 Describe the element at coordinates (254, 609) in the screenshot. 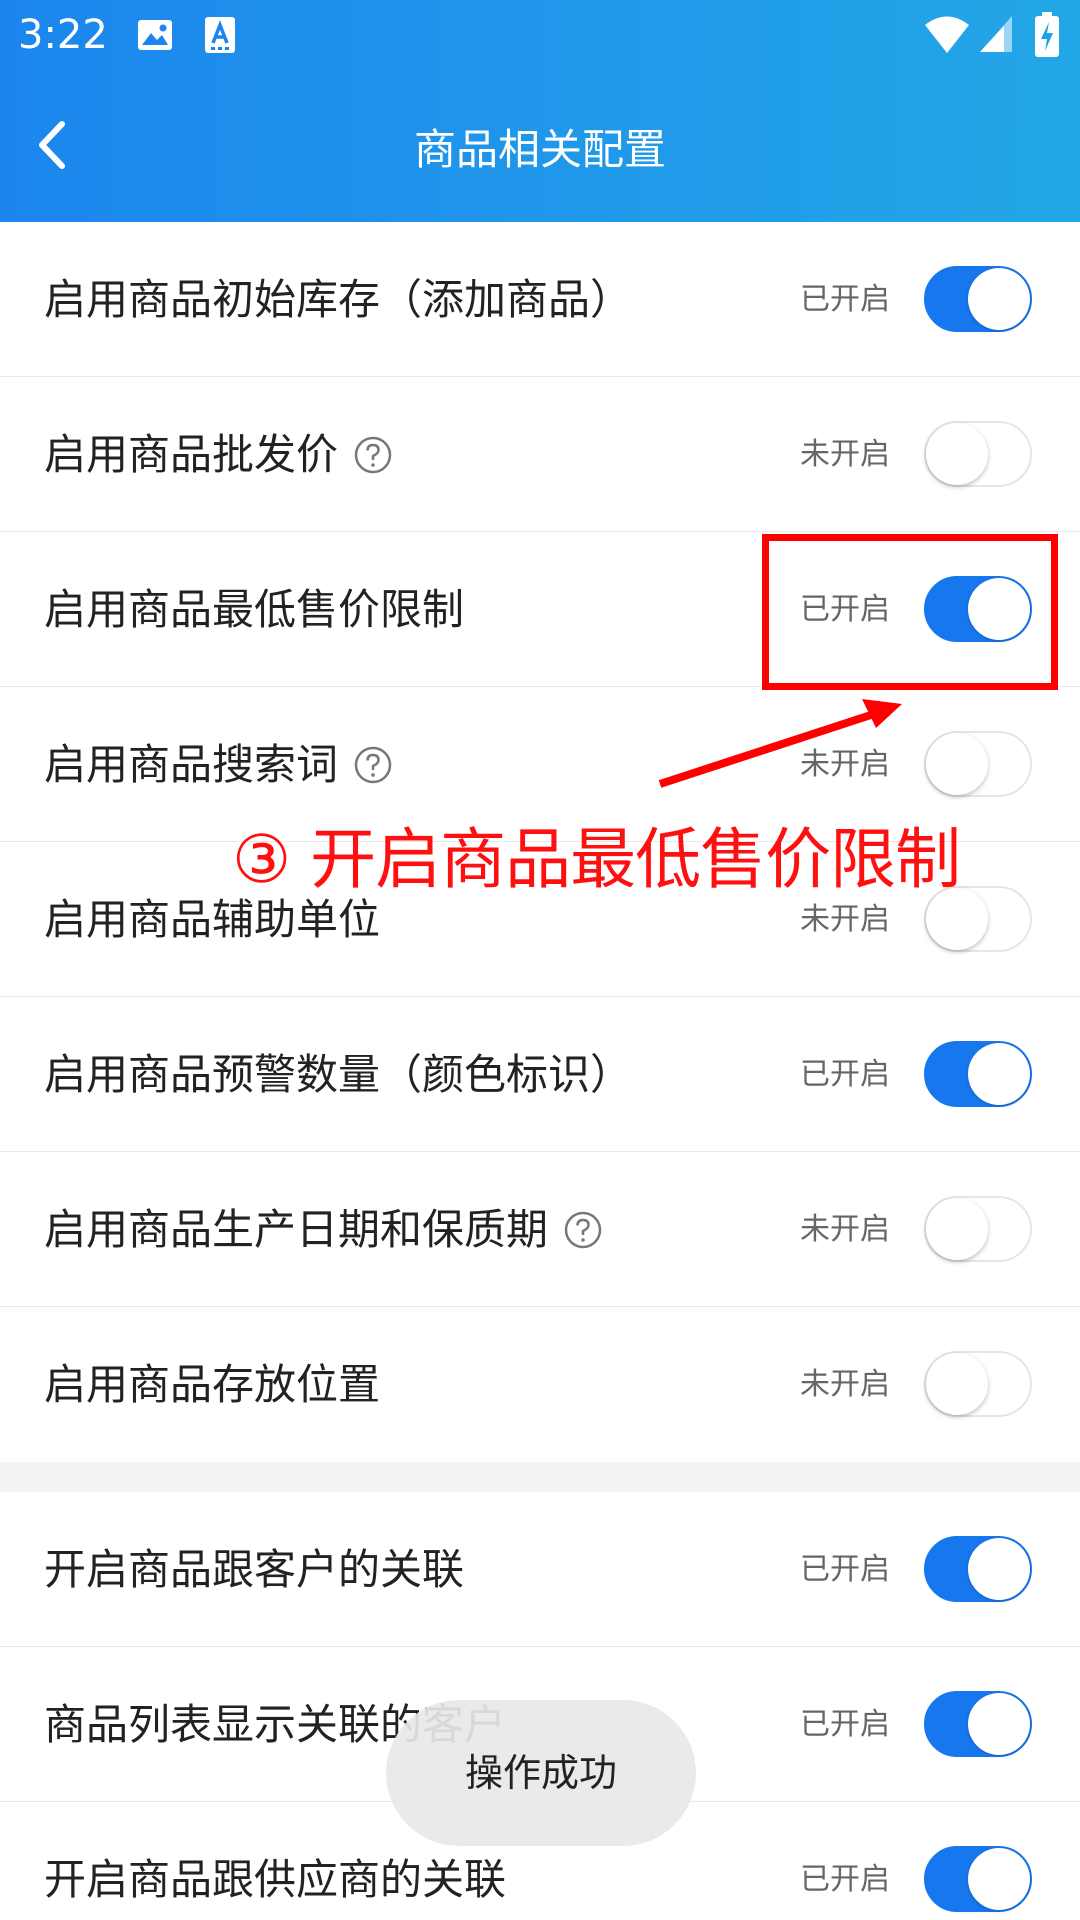

I see `setting-label: 启用商品最低售价限制` at that location.